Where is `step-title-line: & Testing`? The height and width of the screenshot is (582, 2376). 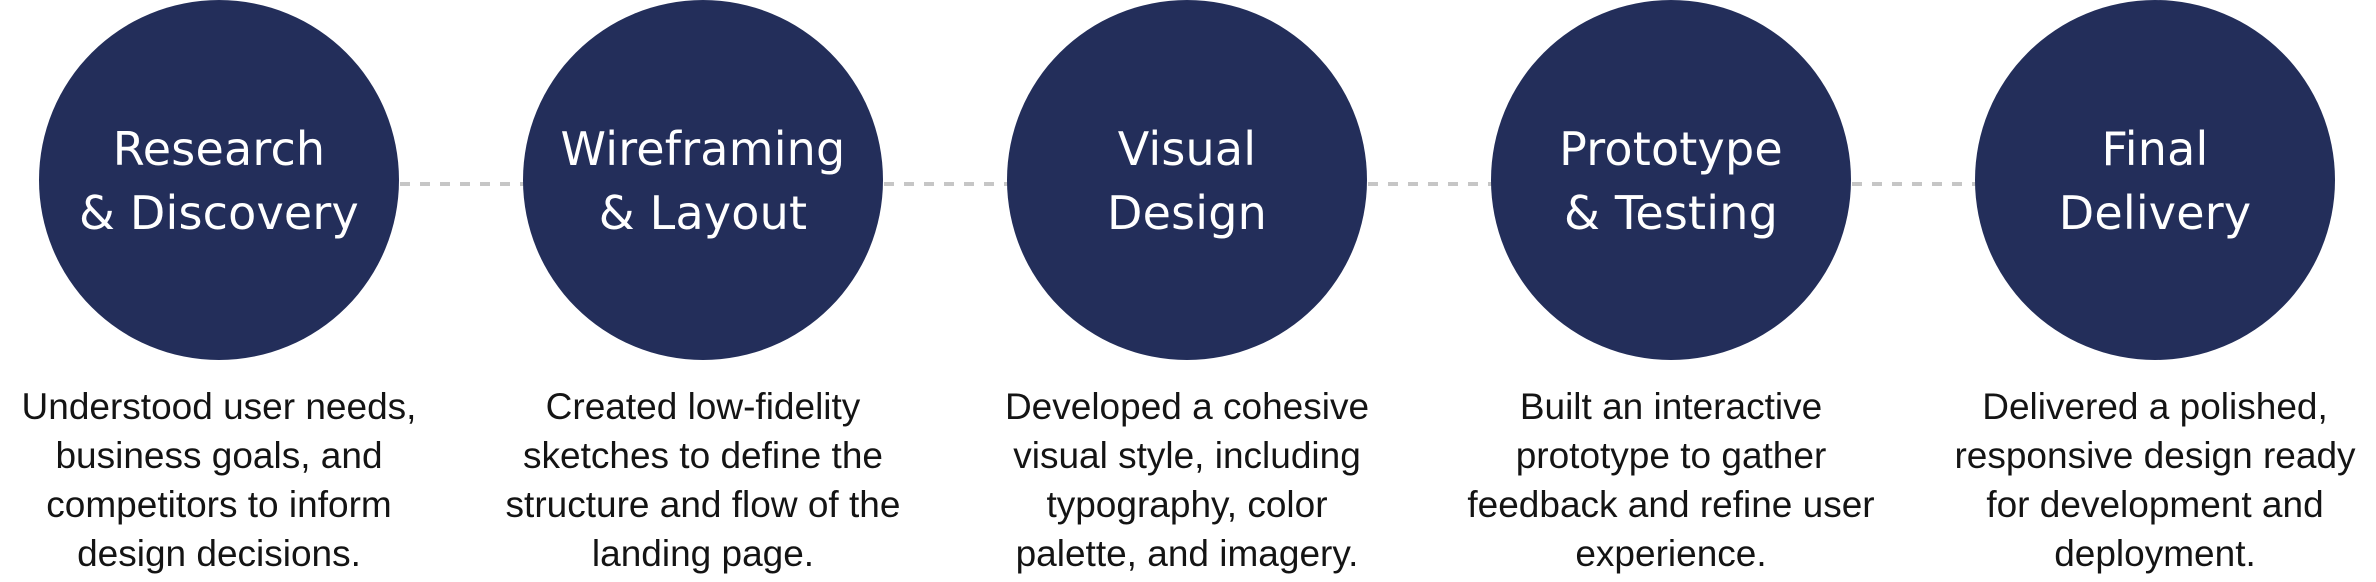 step-title-line: & Testing is located at coordinates (1670, 213).